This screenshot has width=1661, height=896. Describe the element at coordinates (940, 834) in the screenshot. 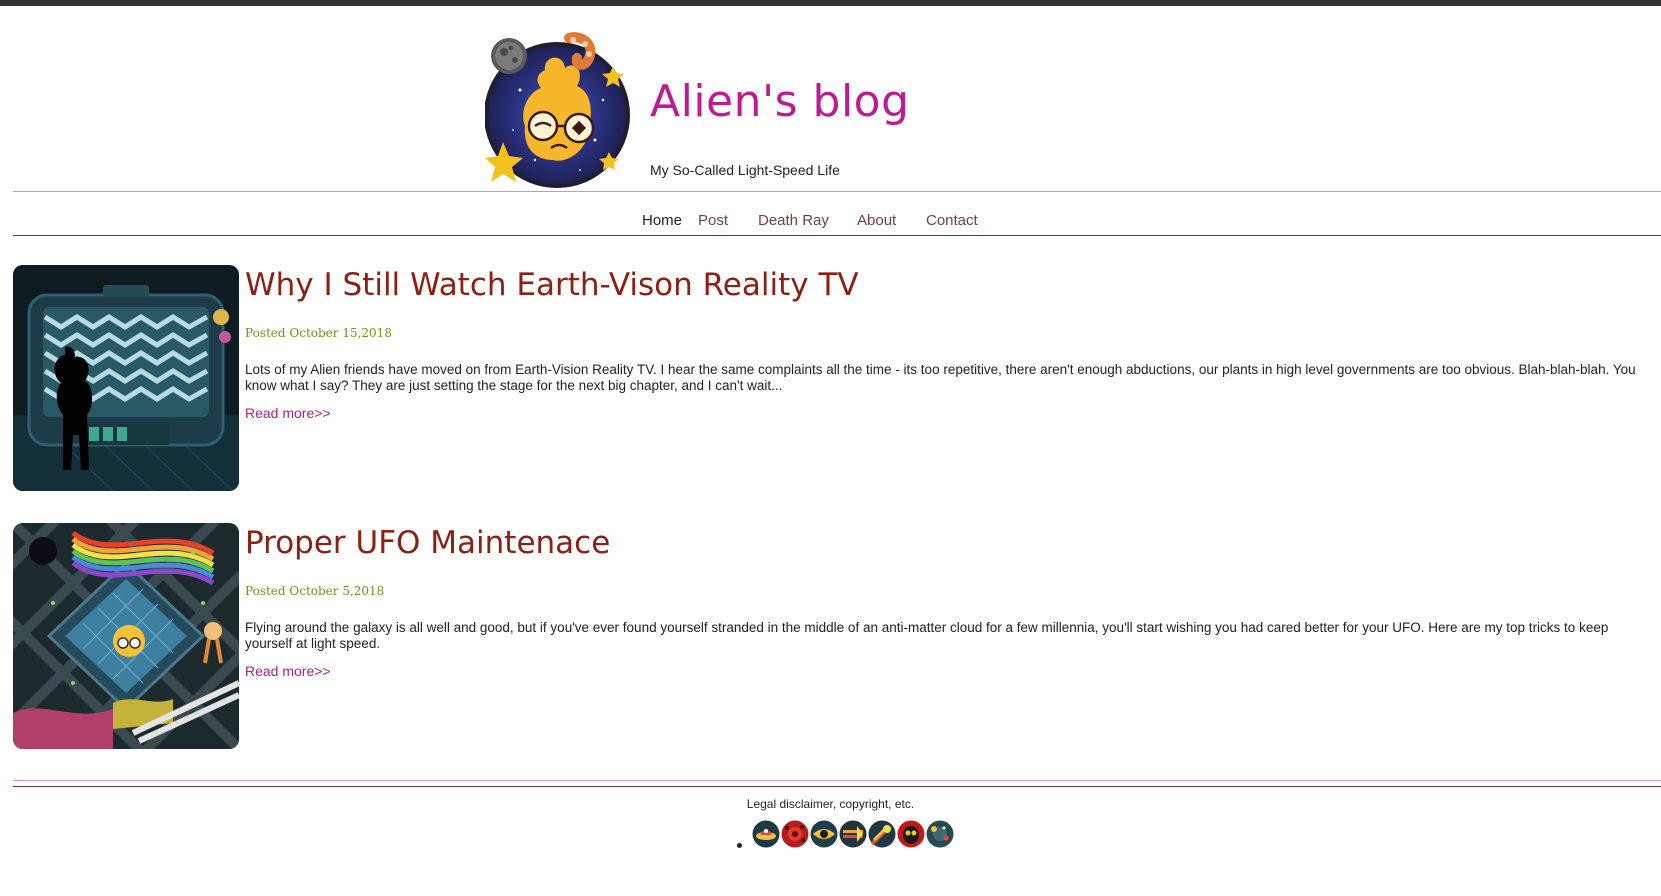

I see `planet-icon` at that location.